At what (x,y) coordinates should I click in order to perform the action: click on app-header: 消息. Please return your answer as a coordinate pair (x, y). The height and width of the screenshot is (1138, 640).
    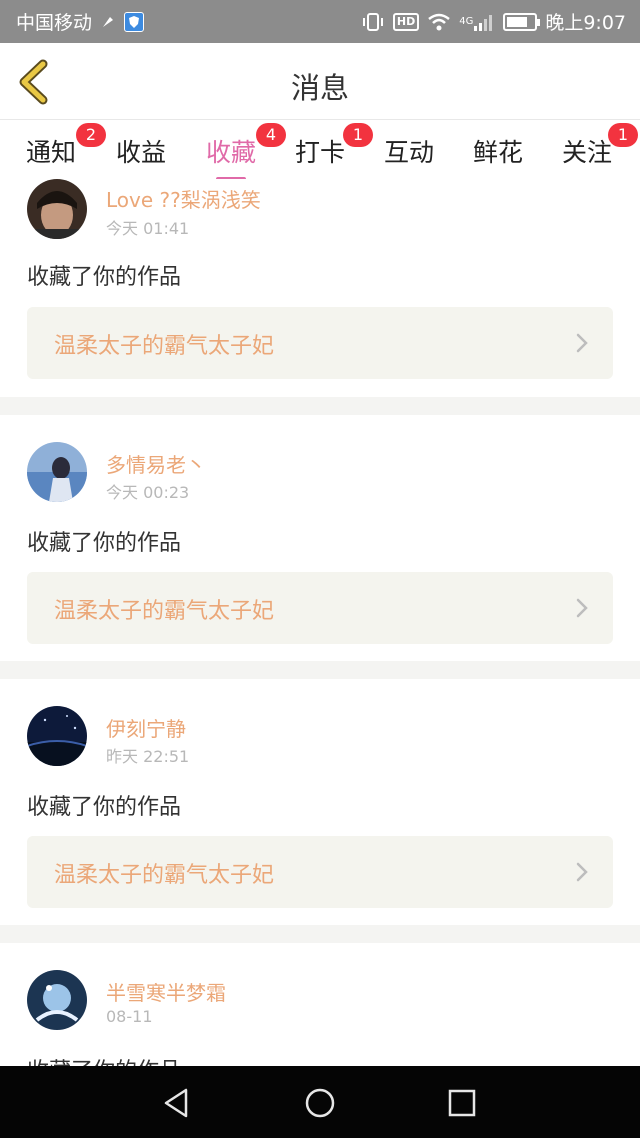
    Looking at the image, I should click on (320, 81).